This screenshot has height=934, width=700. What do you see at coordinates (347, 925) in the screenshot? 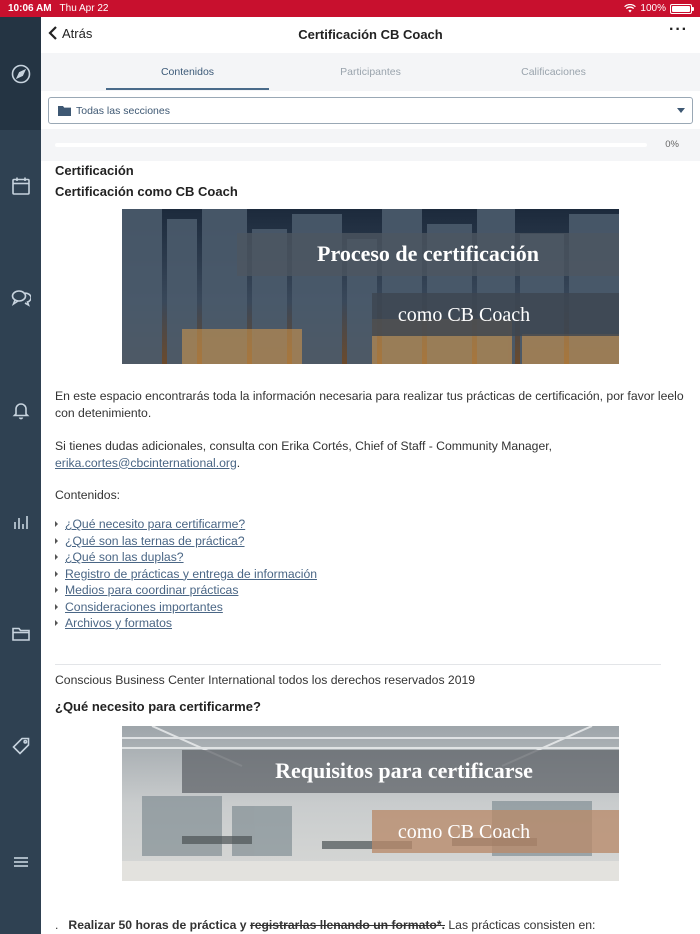
I see `requirement-struck-text: registrarlas llenando un formato*.` at bounding box center [347, 925].